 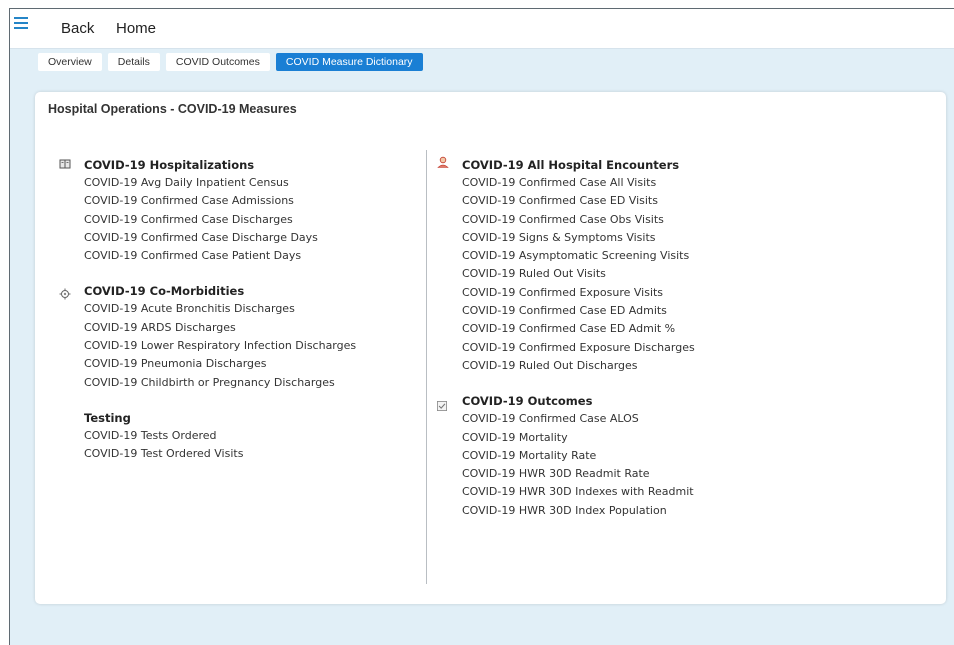 What do you see at coordinates (70, 62) in the screenshot?
I see `tab-overview: Overview` at bounding box center [70, 62].